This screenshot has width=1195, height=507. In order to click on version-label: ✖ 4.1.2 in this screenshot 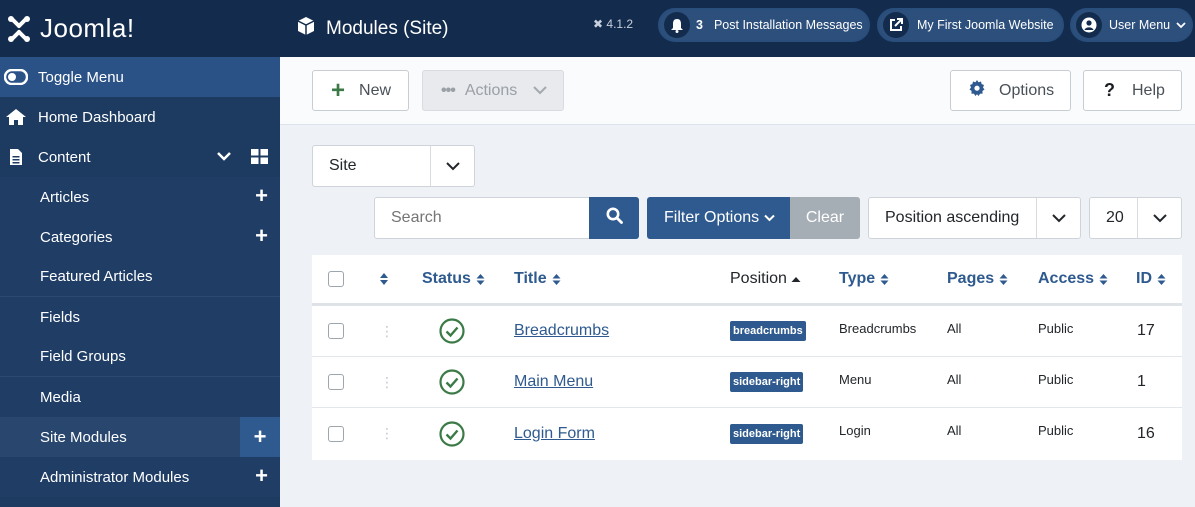, I will do `click(613, 24)`.